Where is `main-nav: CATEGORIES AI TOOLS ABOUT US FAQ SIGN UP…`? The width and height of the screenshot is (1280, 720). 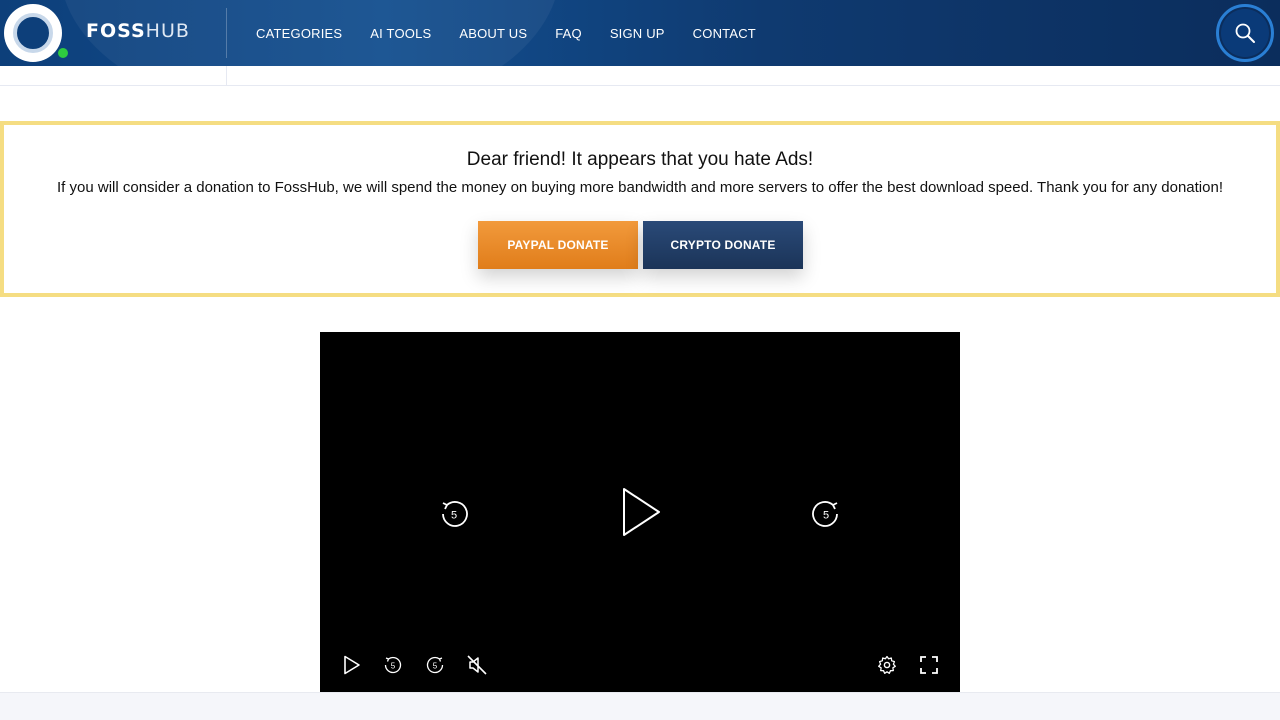
main-nav: CATEGORIES AI TOOLS ABOUT US FAQ SIGN UP… is located at coordinates (506, 33).